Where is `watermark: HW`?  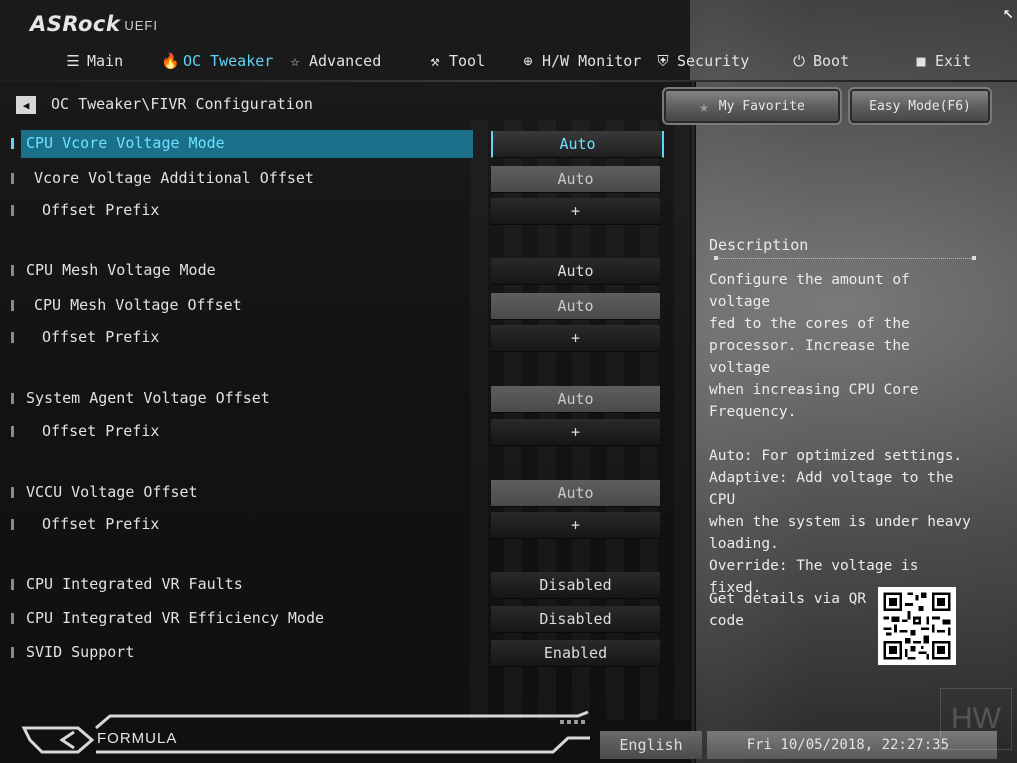
watermark: HW is located at coordinates (976, 719).